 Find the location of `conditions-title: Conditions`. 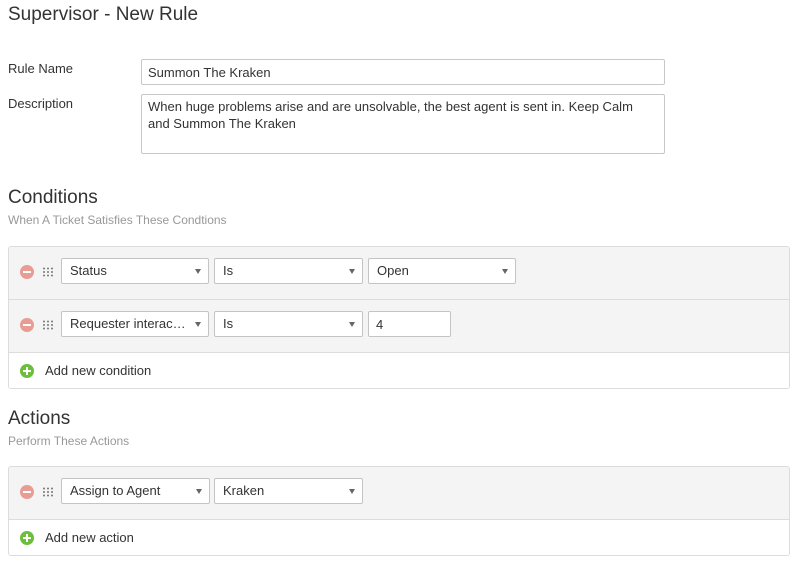

conditions-title: Conditions is located at coordinates (53, 197).